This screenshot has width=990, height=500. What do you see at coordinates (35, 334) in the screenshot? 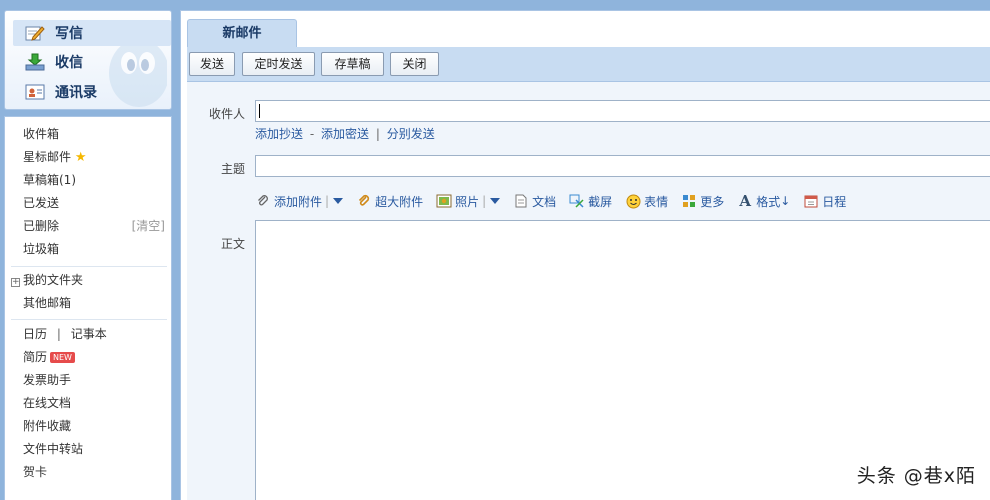
I see `calendar-link: 日历` at bounding box center [35, 334].